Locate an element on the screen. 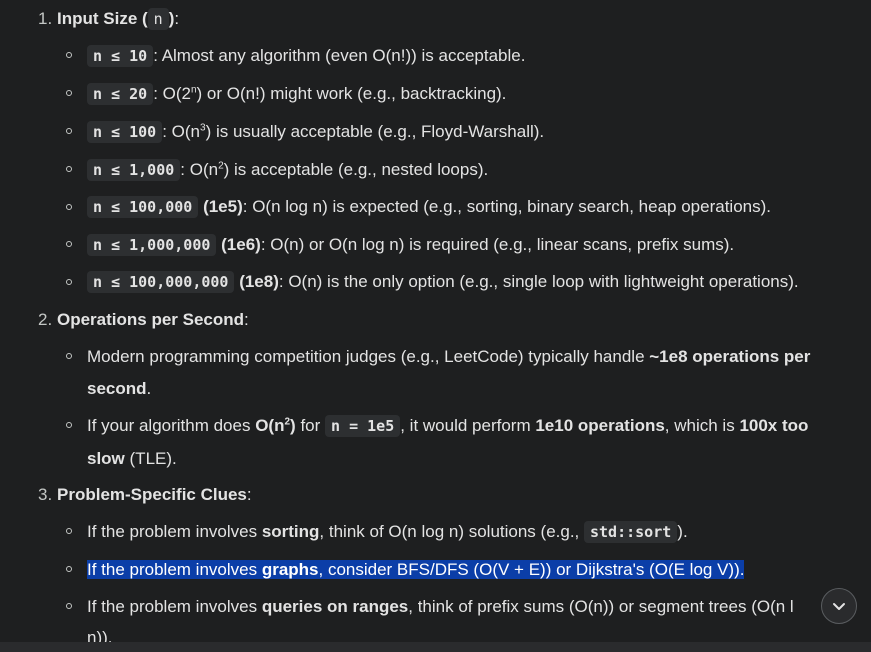  scroll-down-button is located at coordinates (839, 606).